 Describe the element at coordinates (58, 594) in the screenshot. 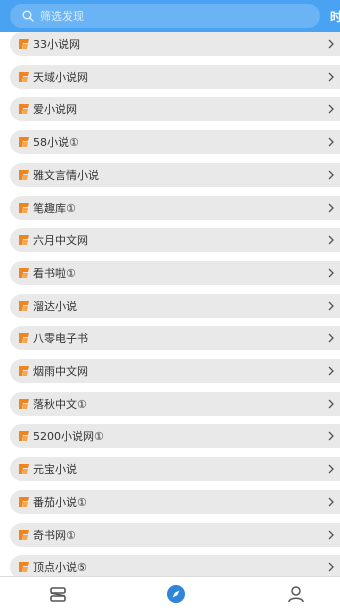

I see `bookshelf-icon` at that location.